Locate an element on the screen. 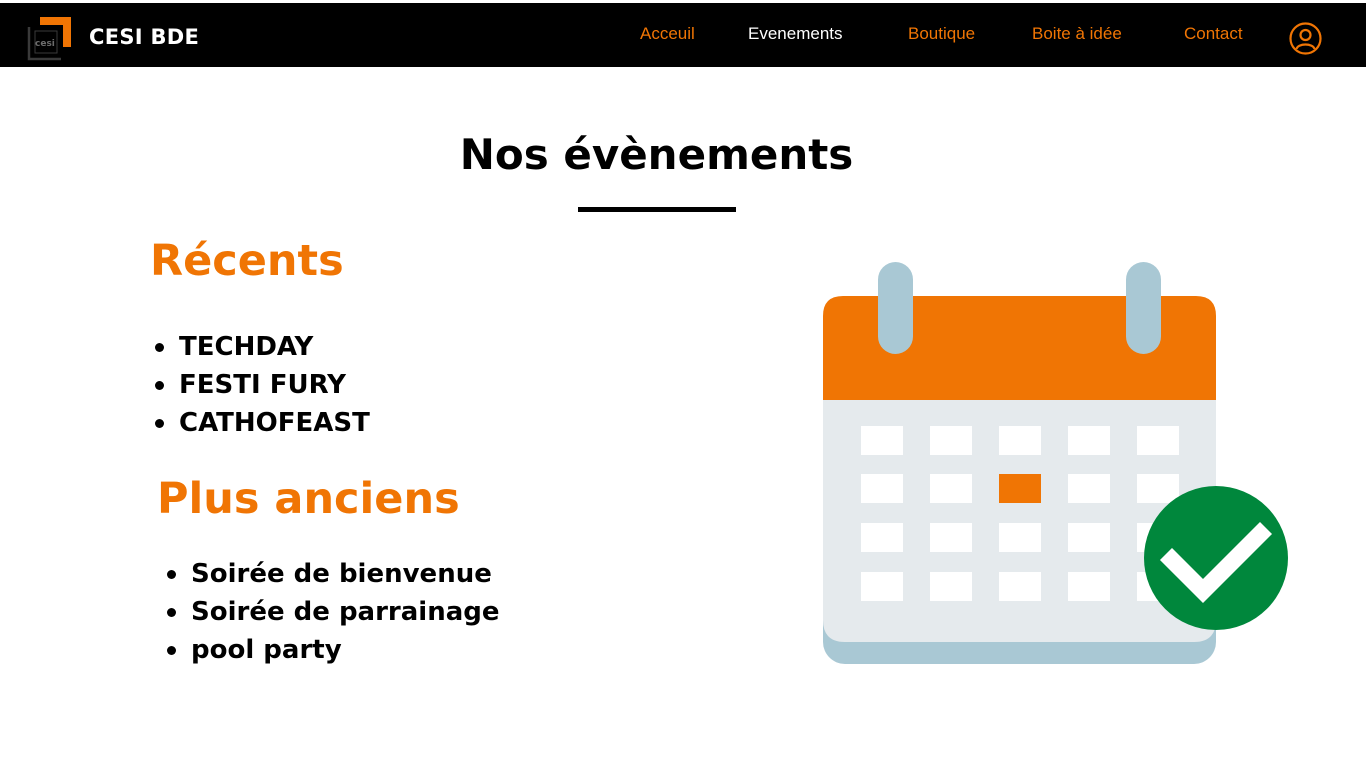 The width and height of the screenshot is (1366, 768). user-circle-icon is located at coordinates (1305, 38).